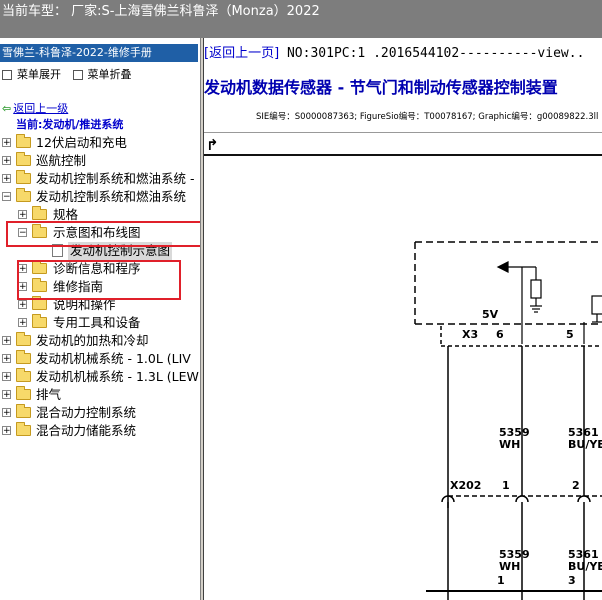 The width and height of the screenshot is (602, 600). What do you see at coordinates (161, 11) in the screenshot?
I see `vehicle-title: 当前车型： 厂家:S-上海雪佛兰科鲁泽（Monza）2022` at bounding box center [161, 11].